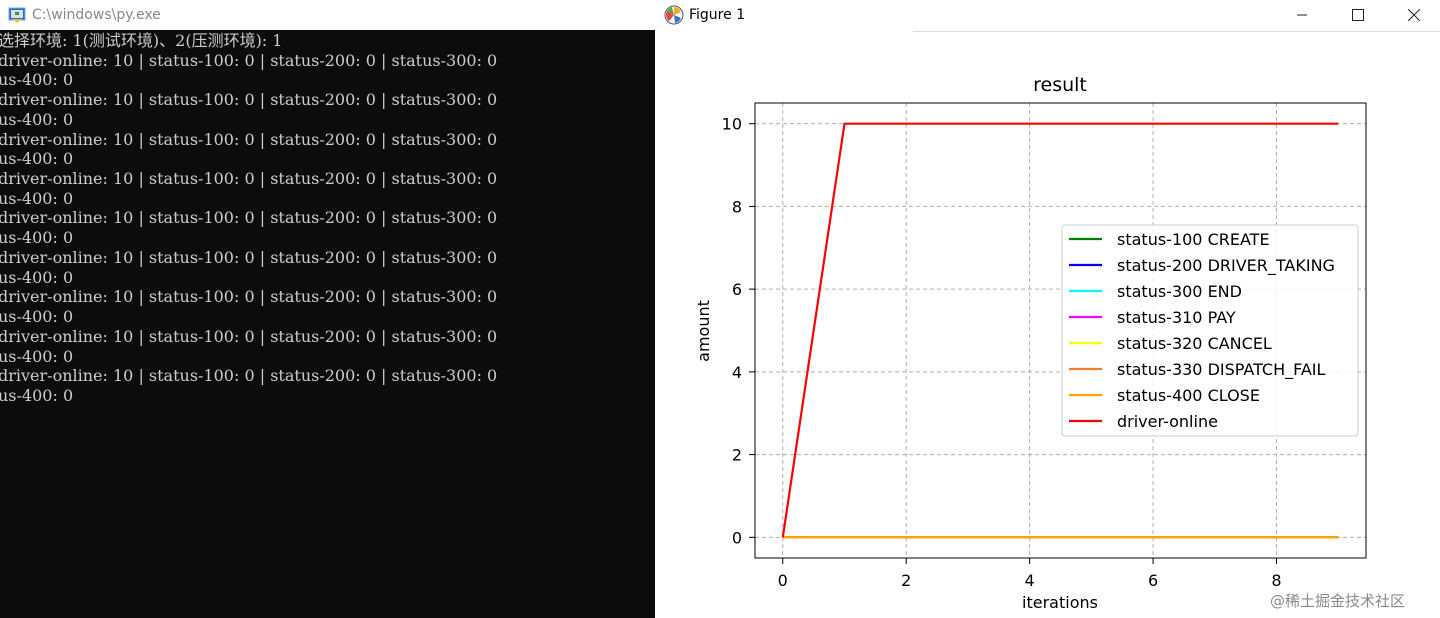 Image resolution: width=1440 pixels, height=618 pixels. I want to click on y-tick-label: 0, so click(737, 537).